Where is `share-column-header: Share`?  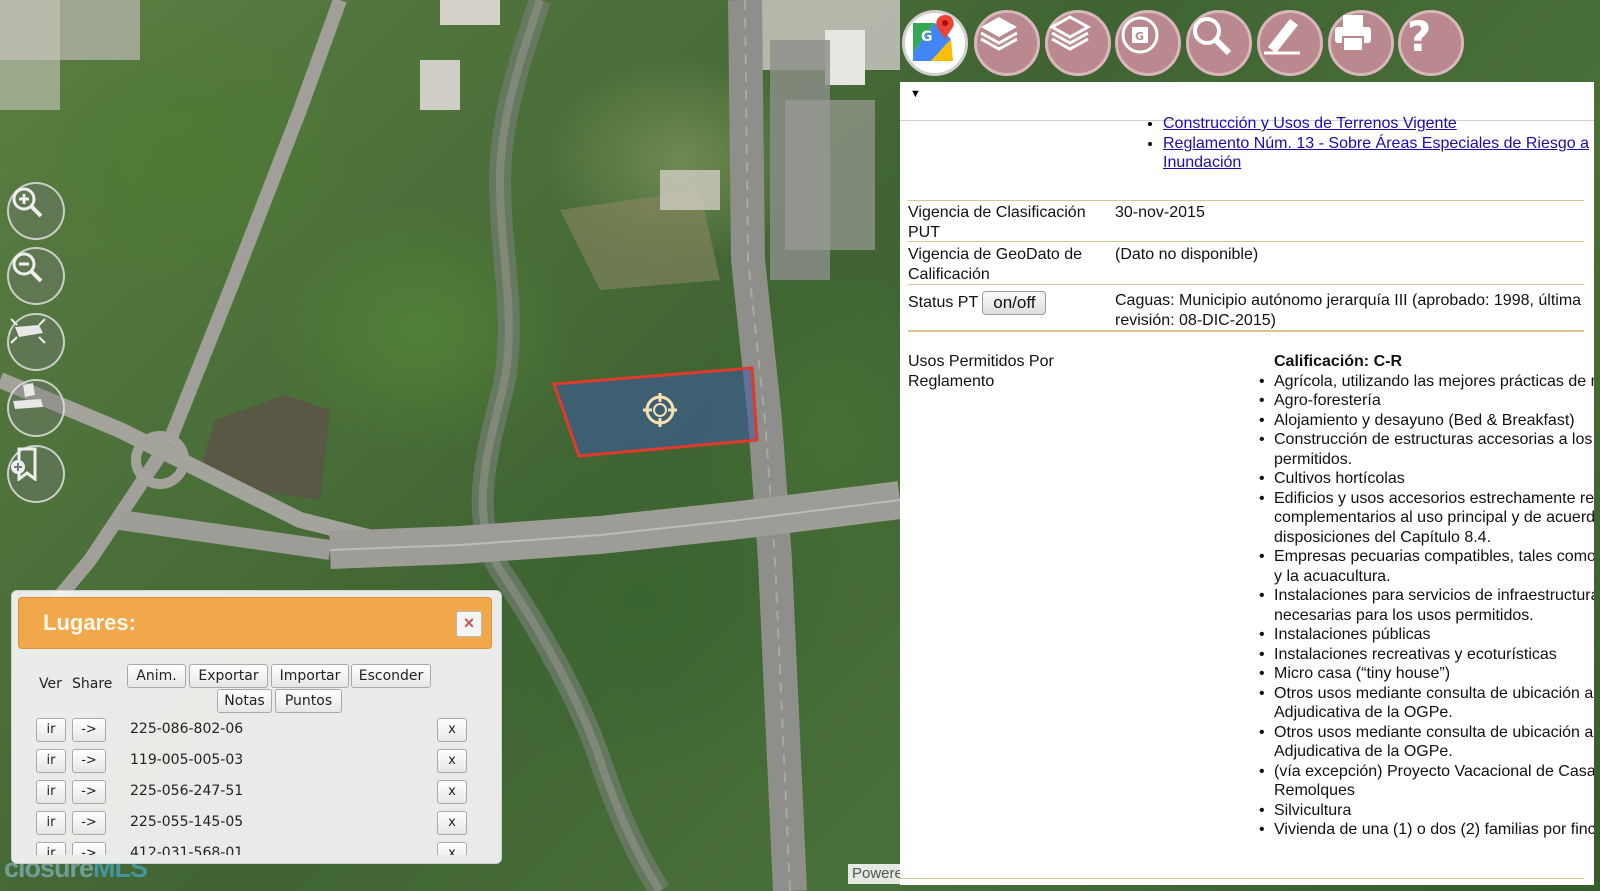
share-column-header: Share is located at coordinates (92, 684).